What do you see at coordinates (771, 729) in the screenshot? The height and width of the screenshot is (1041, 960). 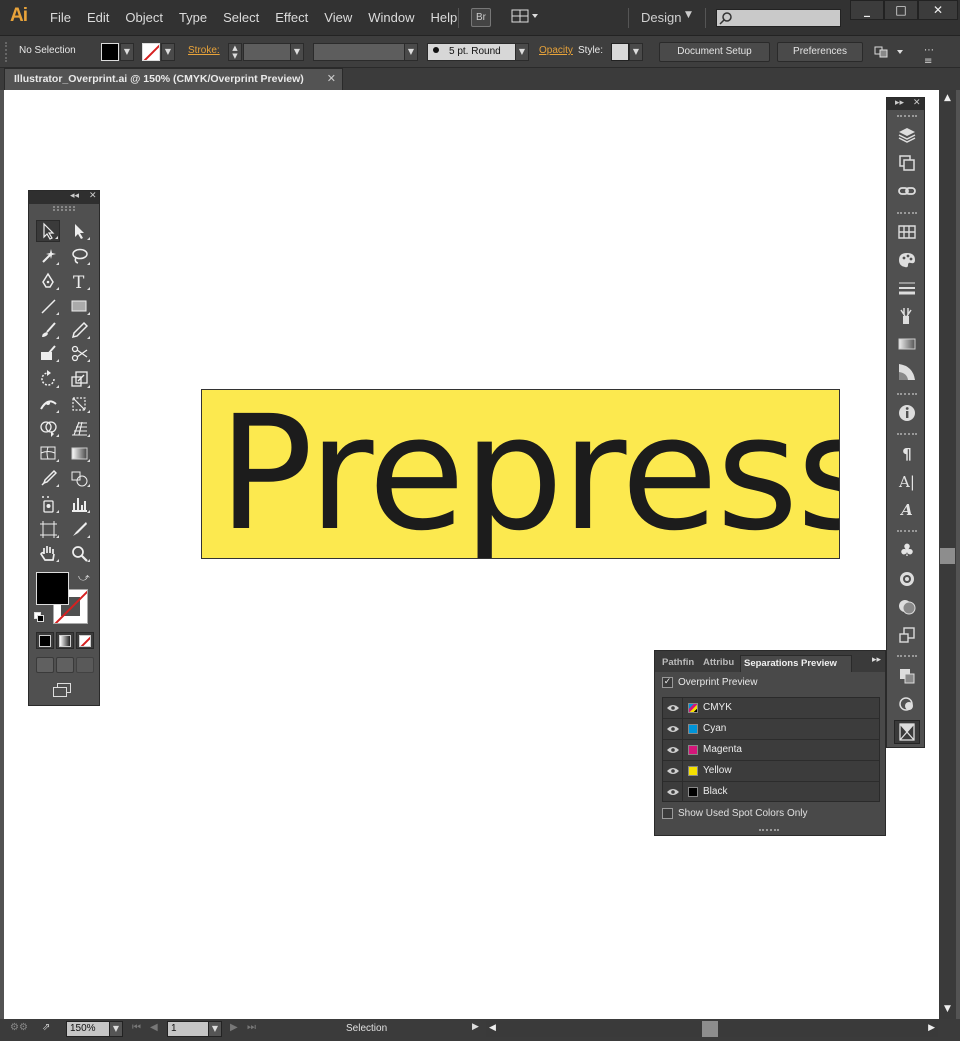 I see `list-item: Cyan` at bounding box center [771, 729].